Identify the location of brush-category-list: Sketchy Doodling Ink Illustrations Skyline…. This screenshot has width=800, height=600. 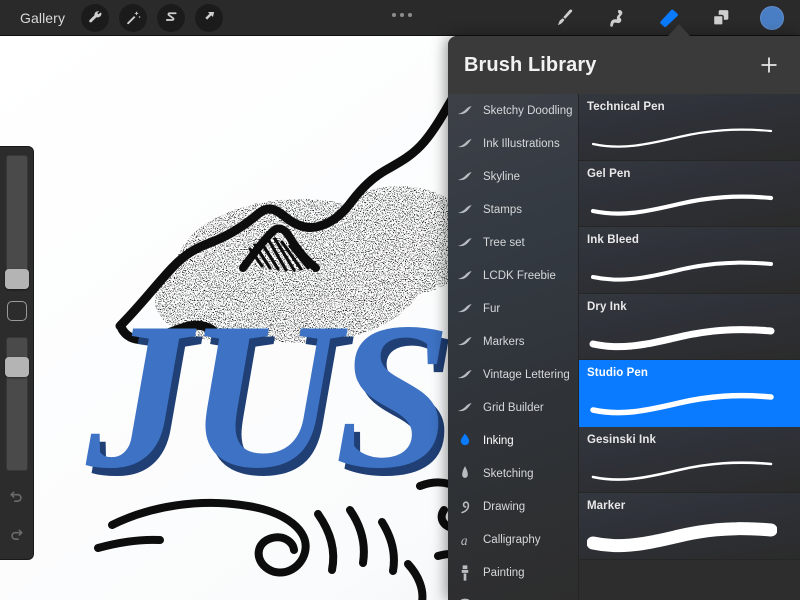
(513, 347).